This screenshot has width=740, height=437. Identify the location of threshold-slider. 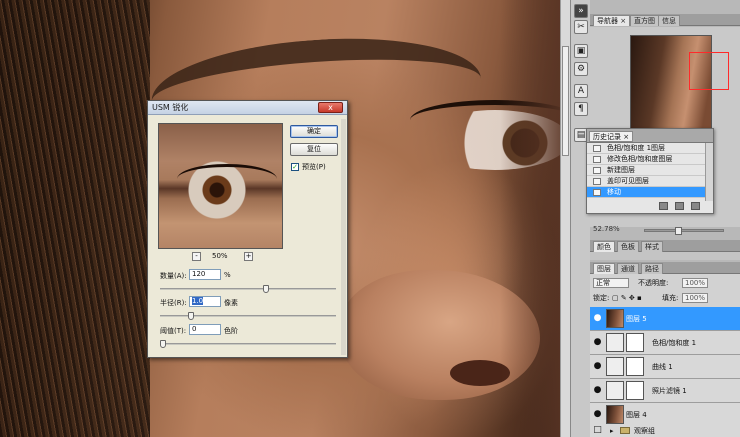
(248, 344).